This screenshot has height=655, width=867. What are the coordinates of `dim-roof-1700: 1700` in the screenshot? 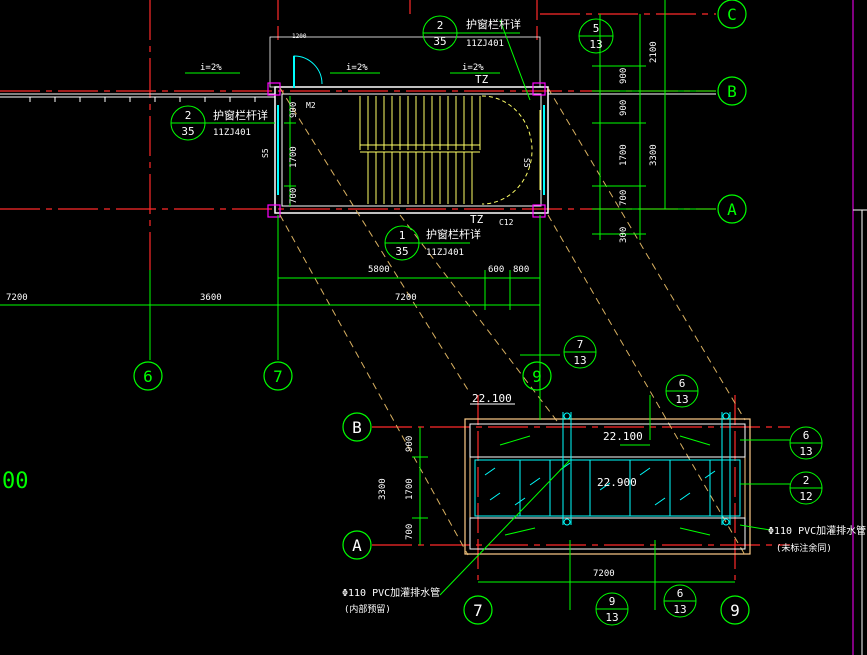 It's located at (410, 489).